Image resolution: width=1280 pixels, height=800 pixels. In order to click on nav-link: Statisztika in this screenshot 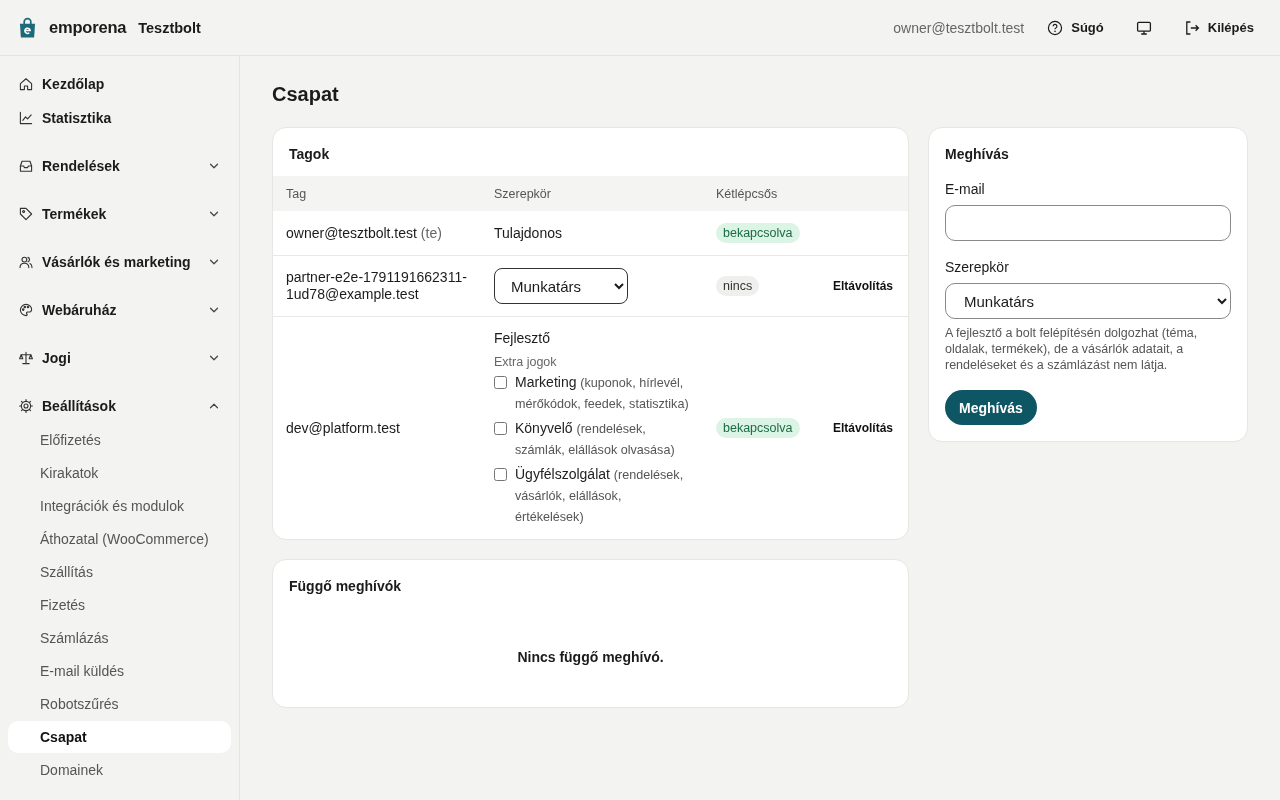, I will do `click(119, 118)`.